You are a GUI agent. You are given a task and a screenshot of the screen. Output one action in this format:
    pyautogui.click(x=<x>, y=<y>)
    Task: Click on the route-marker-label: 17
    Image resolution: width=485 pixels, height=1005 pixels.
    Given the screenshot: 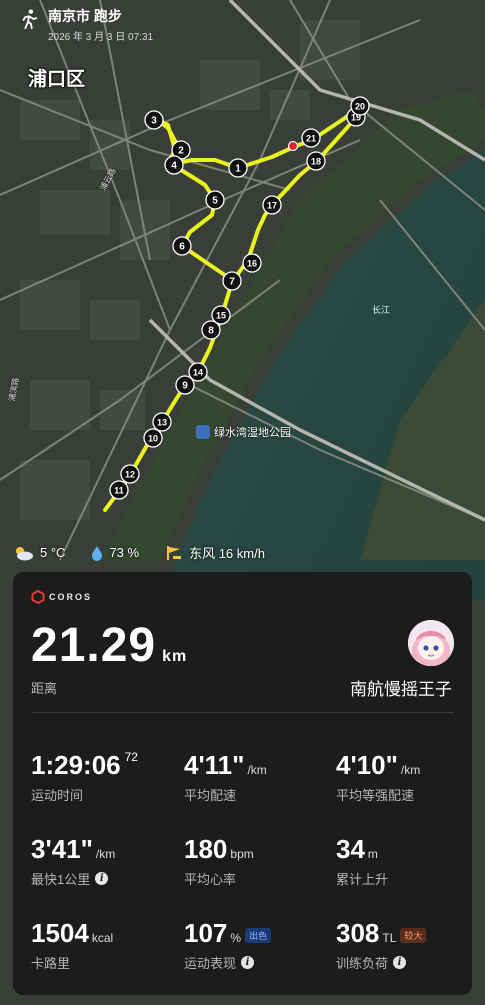 What is the action you would take?
    pyautogui.click(x=272, y=206)
    